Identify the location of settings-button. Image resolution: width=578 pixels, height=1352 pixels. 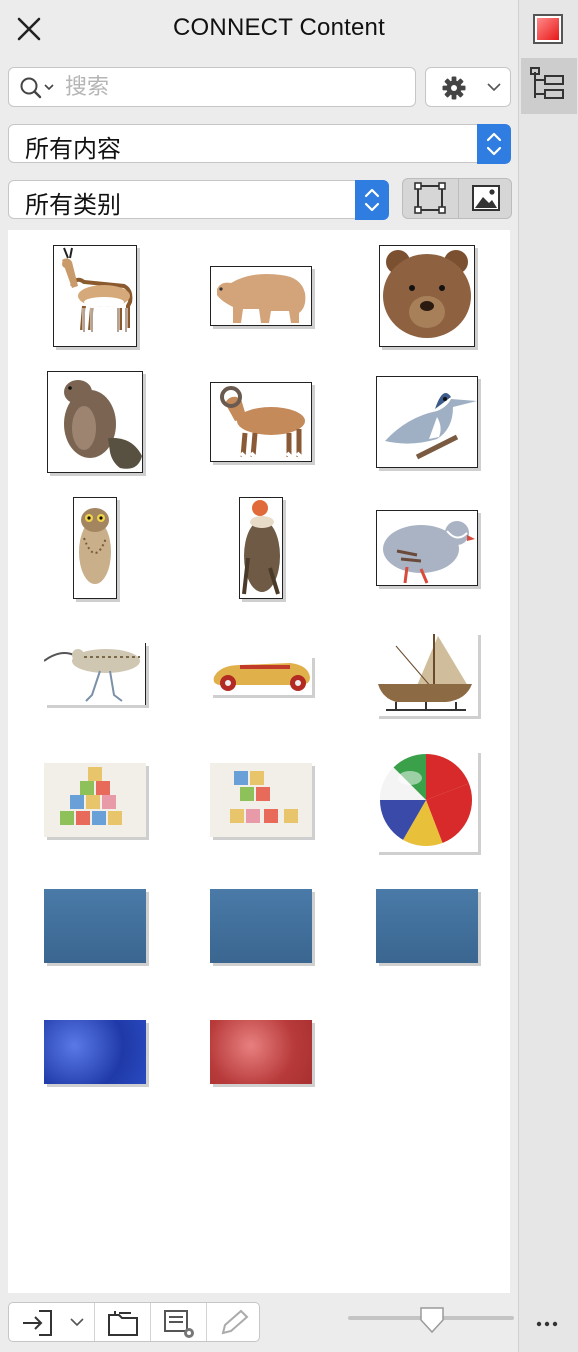
(468, 87).